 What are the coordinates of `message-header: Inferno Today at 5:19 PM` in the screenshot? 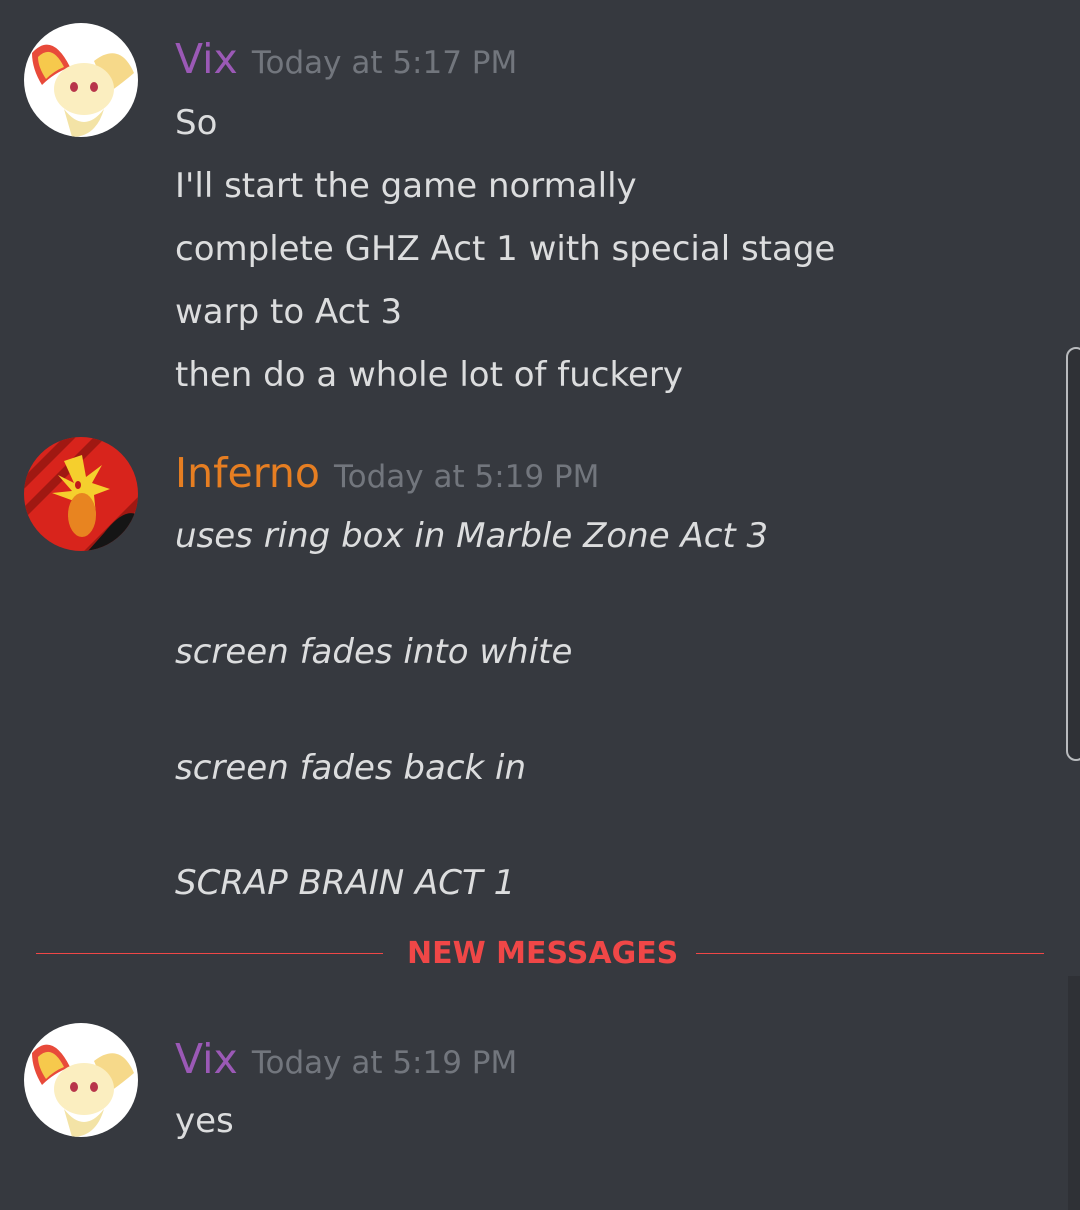 It's located at (387, 474).